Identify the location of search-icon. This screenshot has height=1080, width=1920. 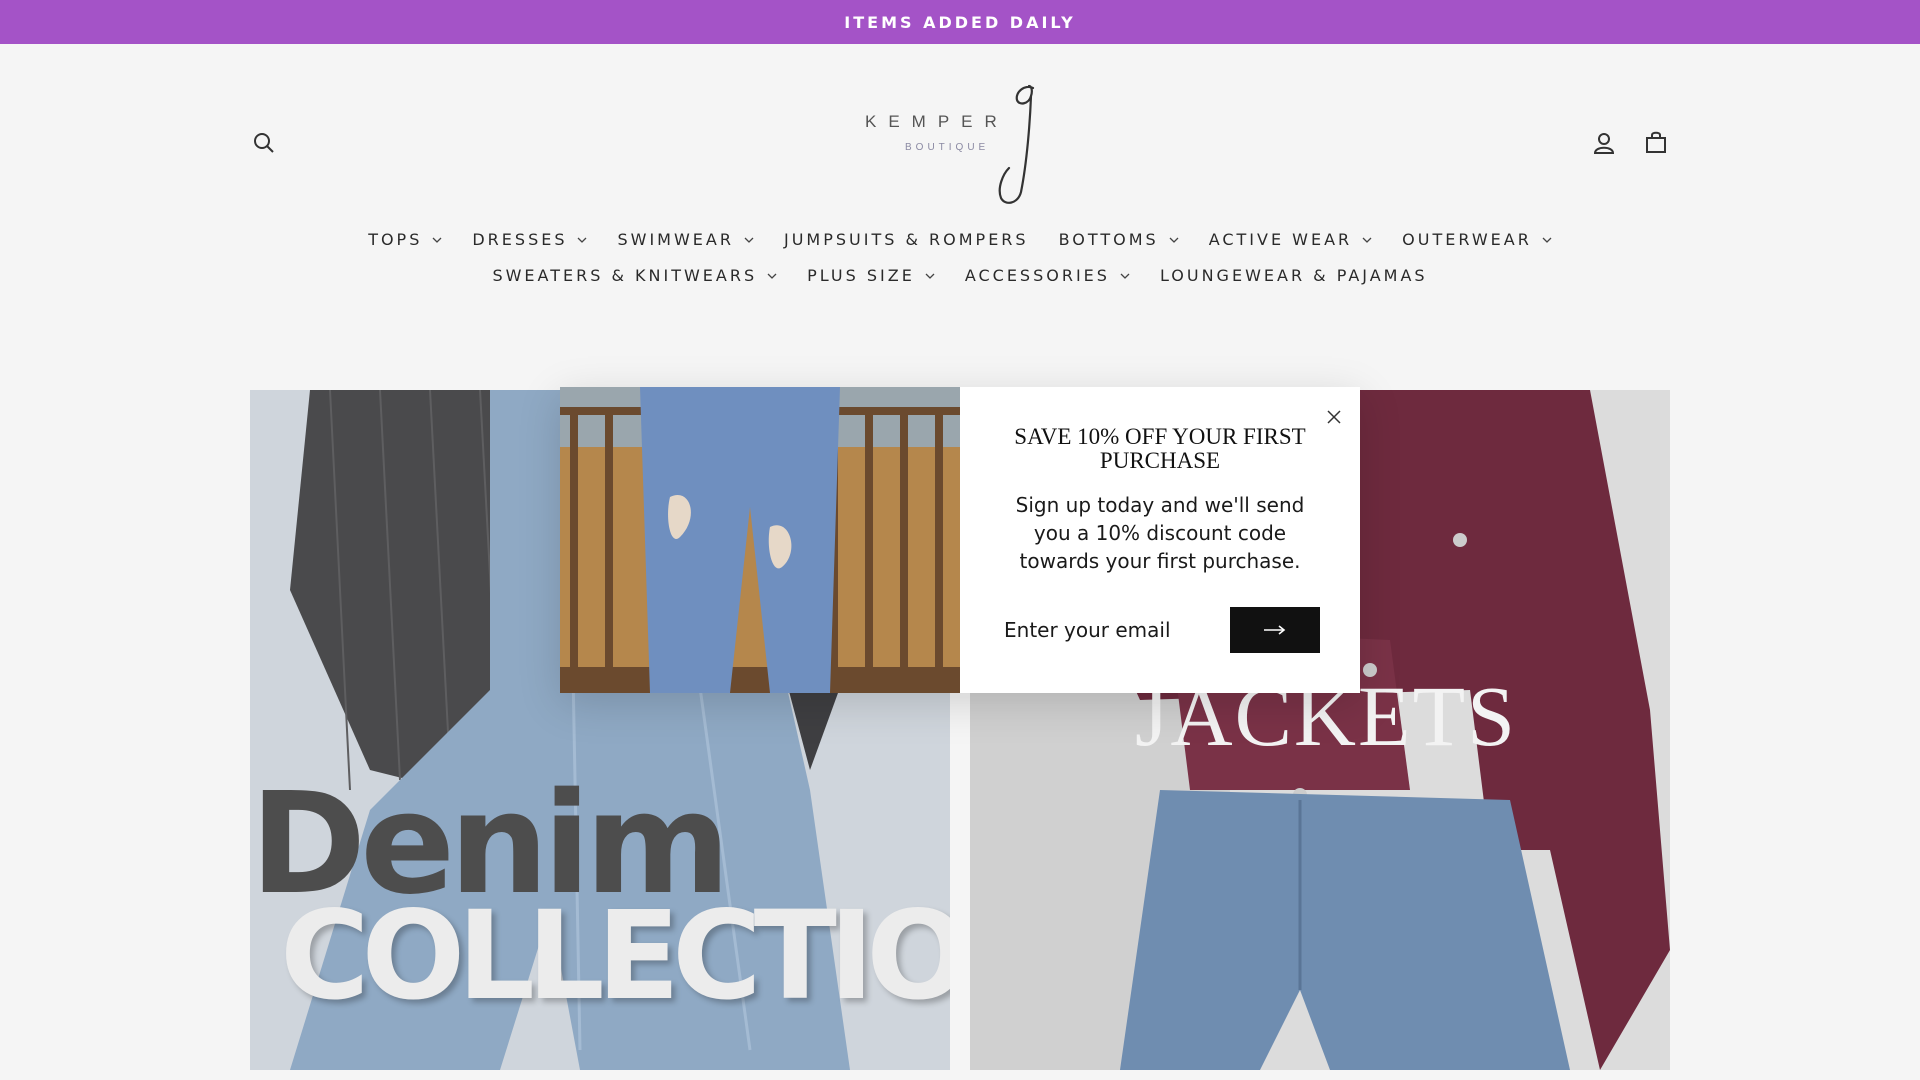
(264, 143).